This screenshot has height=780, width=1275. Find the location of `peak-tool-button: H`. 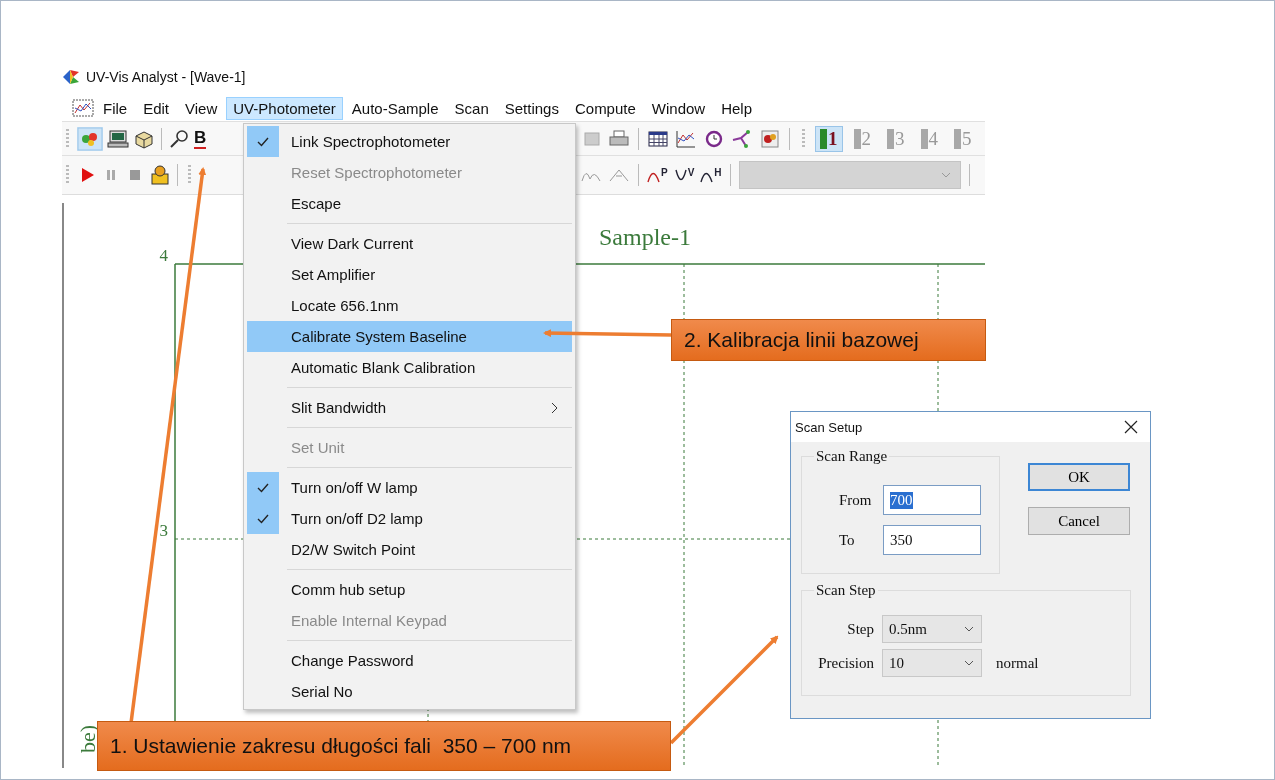

peak-tool-button: H is located at coordinates (711, 175).